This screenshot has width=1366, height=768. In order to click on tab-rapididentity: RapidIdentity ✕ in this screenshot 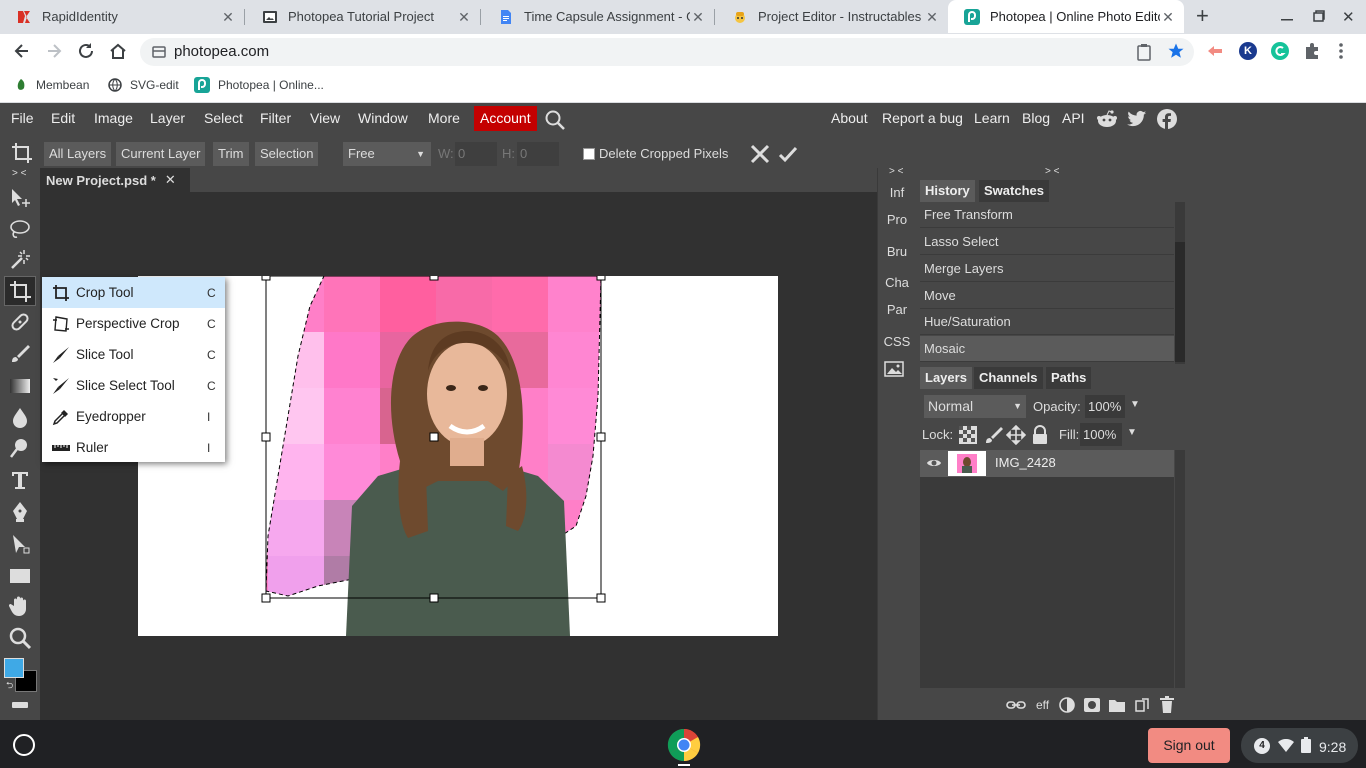, I will do `click(122, 16)`.